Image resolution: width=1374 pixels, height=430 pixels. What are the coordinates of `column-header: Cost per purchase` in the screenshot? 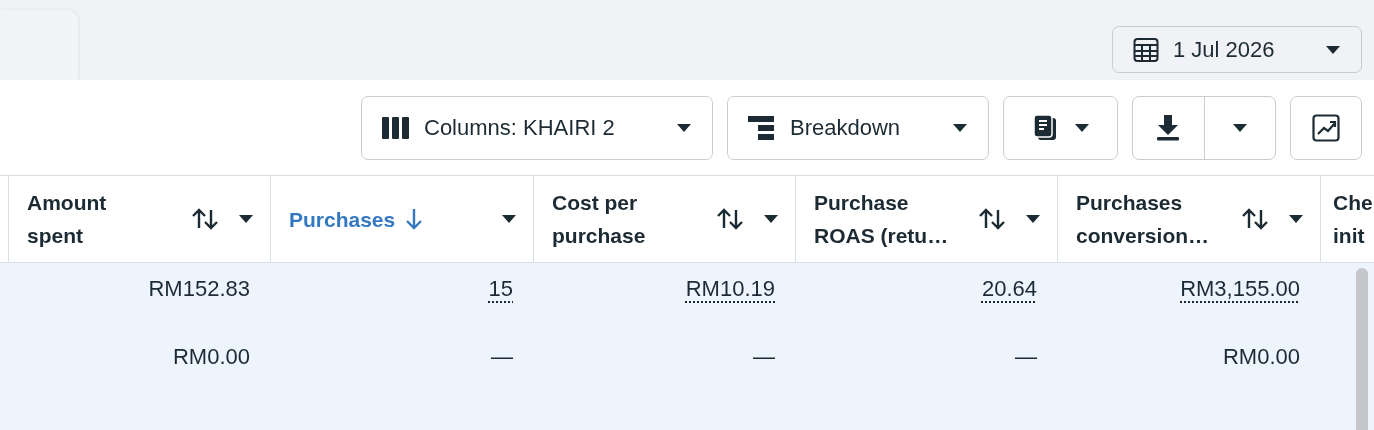 It's located at (664, 219).